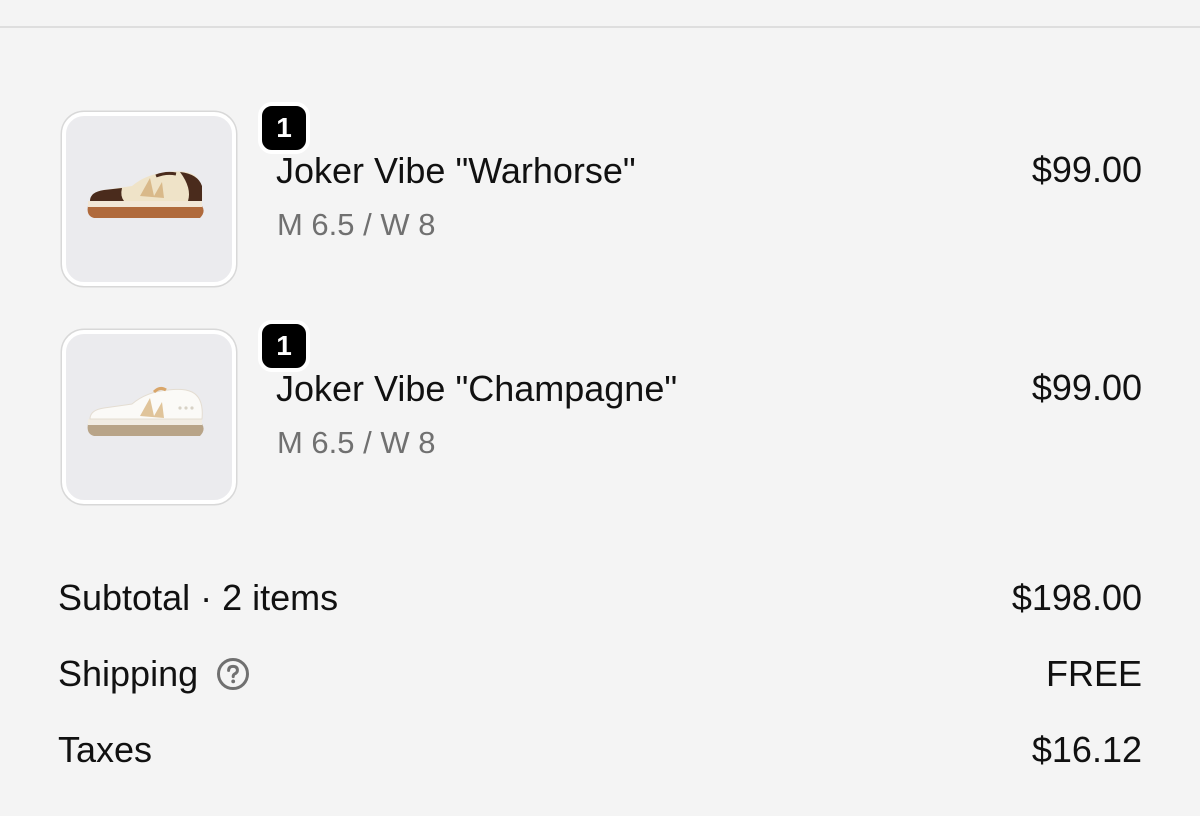  I want to click on taxes-label: Taxes, so click(105, 749).